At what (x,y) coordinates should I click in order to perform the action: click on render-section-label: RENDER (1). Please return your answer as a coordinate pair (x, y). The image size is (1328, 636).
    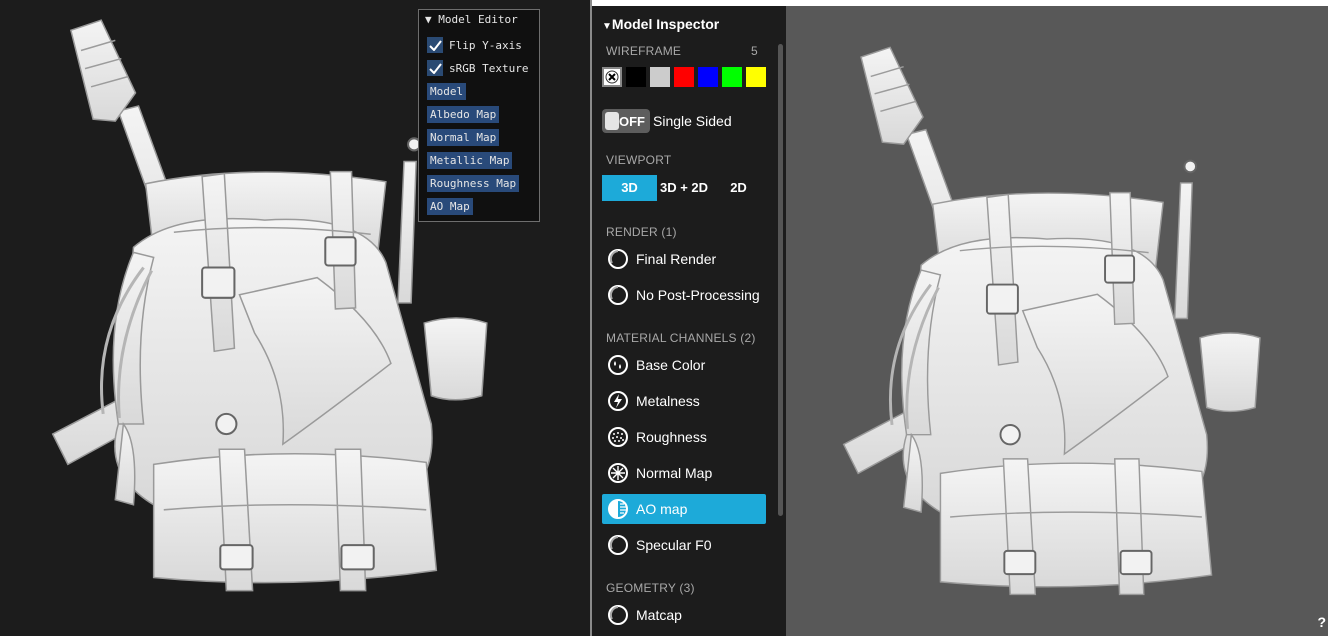
    Looking at the image, I should click on (641, 232).